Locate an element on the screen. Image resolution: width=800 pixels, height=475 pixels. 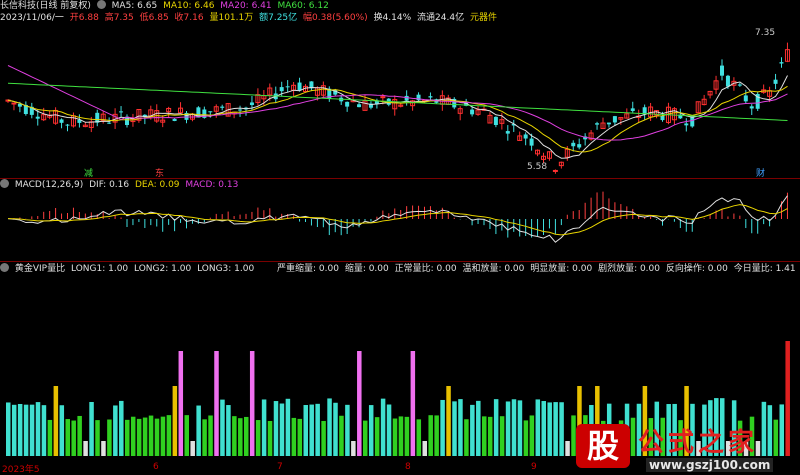
vol-label: 黄金VIP量比 is located at coordinates (40, 269).